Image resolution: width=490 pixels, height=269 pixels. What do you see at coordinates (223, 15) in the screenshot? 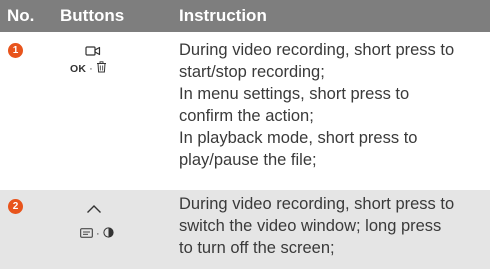
I see `header-instruction: Instruction` at bounding box center [223, 15].